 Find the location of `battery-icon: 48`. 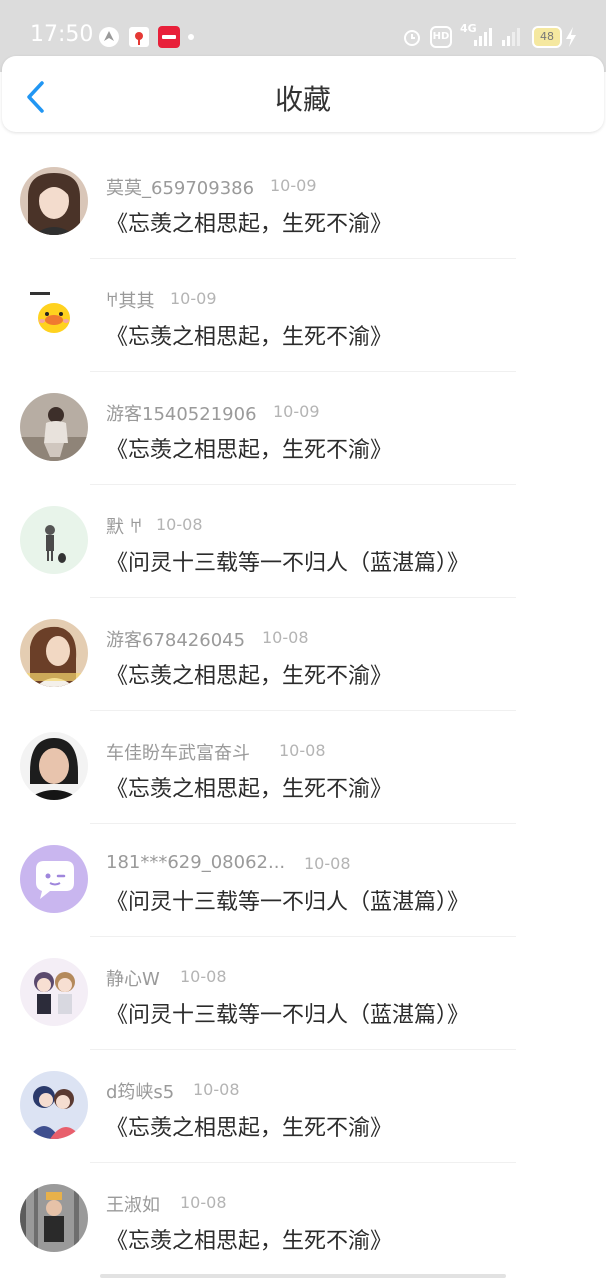

battery-icon: 48 is located at coordinates (547, 37).